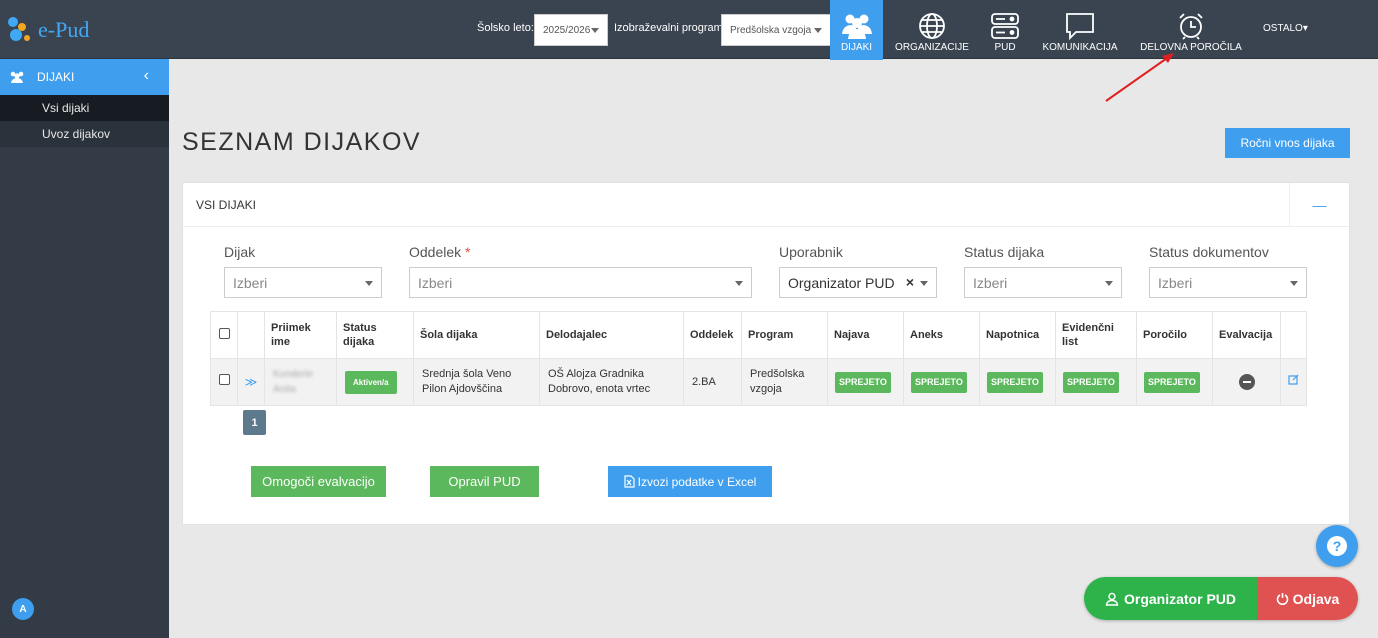  I want to click on minus-circle-icon, so click(1246, 382).